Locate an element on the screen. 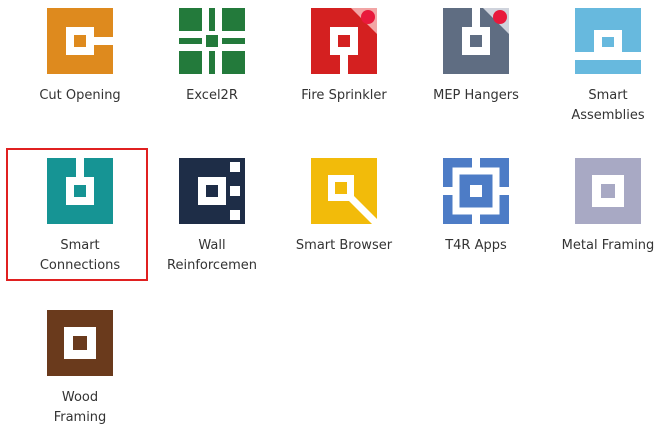  app-tile-smart-assemblies: Smart Assemblies is located at coordinates (604, 65).